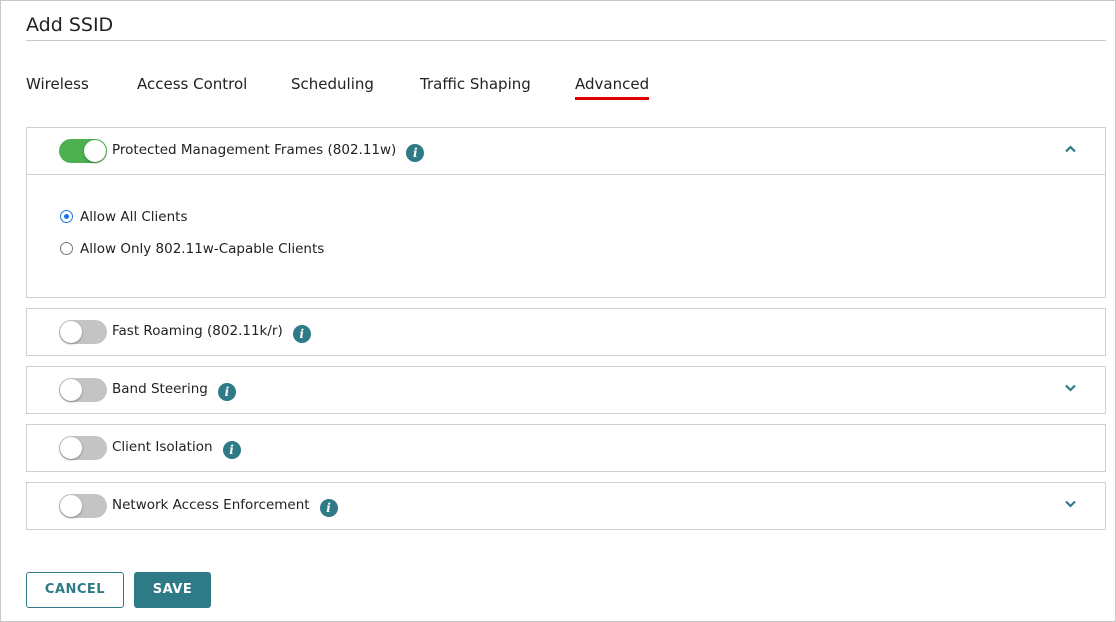  What do you see at coordinates (134, 217) in the screenshot?
I see `radio-label: Allow All Clients` at bounding box center [134, 217].